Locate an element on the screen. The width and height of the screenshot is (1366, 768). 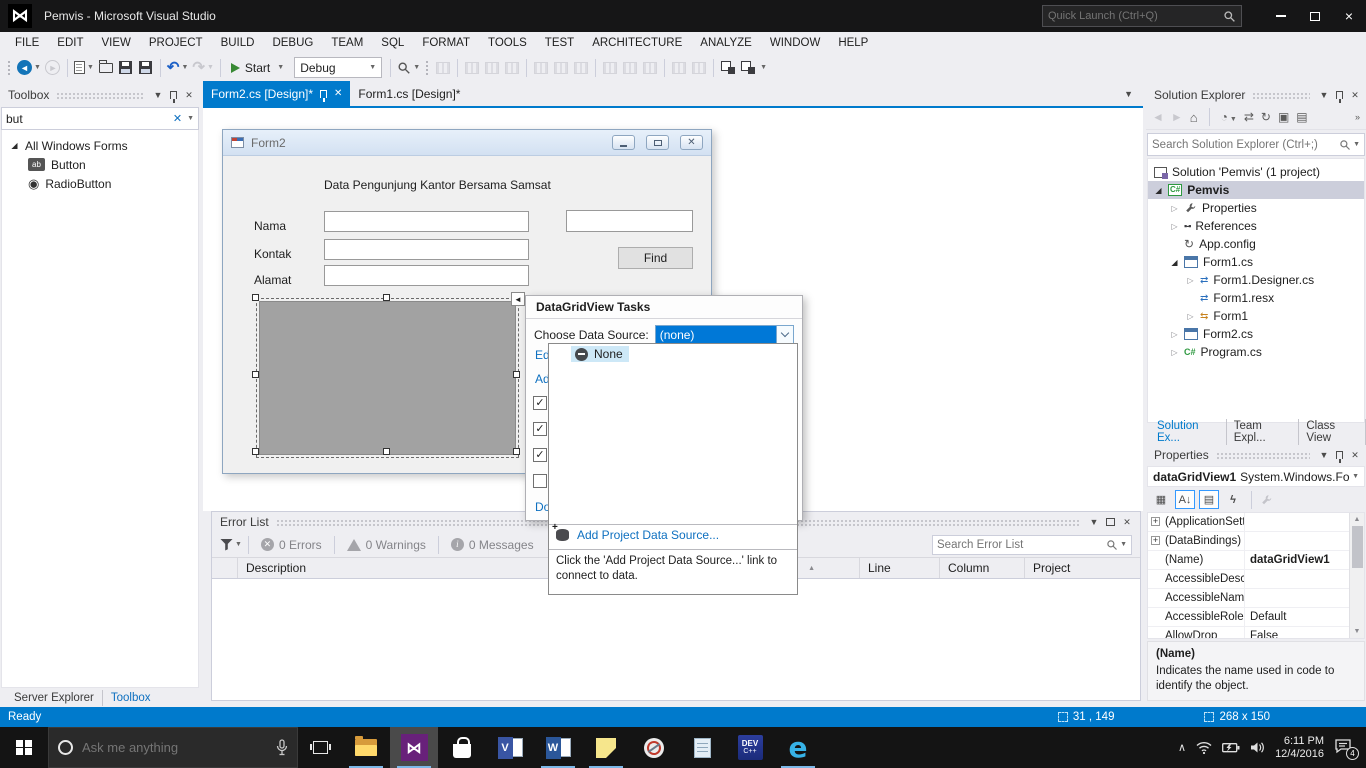
column-column-header: Column is located at coordinates (982, 568).